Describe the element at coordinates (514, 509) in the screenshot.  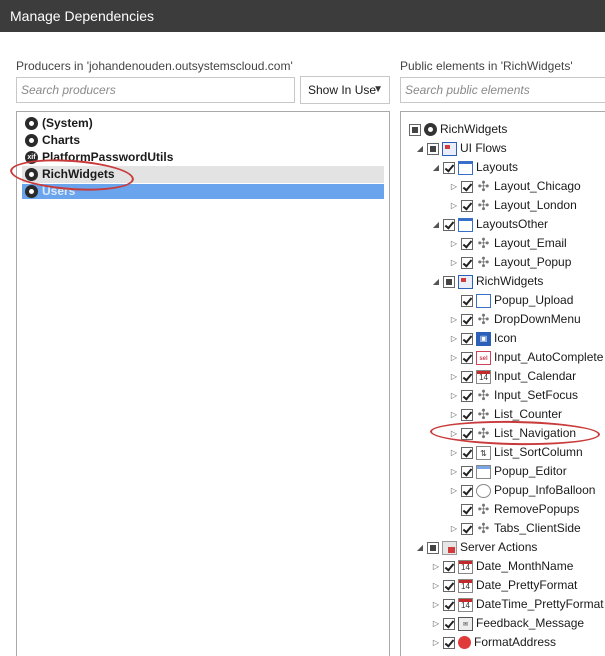
I see `tree-node-removepopups: ✣ RemovePopups` at that location.